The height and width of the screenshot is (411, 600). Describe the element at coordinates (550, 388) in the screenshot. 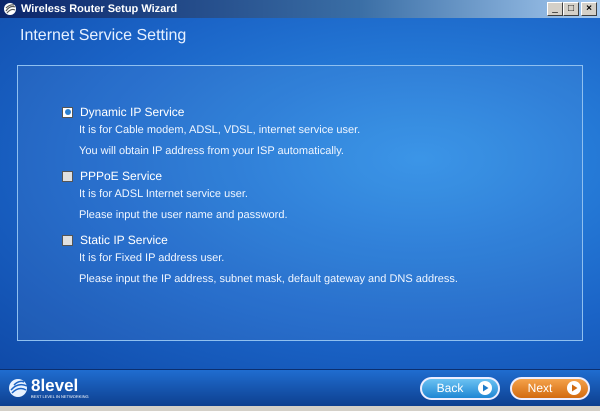

I see `next-button: Next` at that location.